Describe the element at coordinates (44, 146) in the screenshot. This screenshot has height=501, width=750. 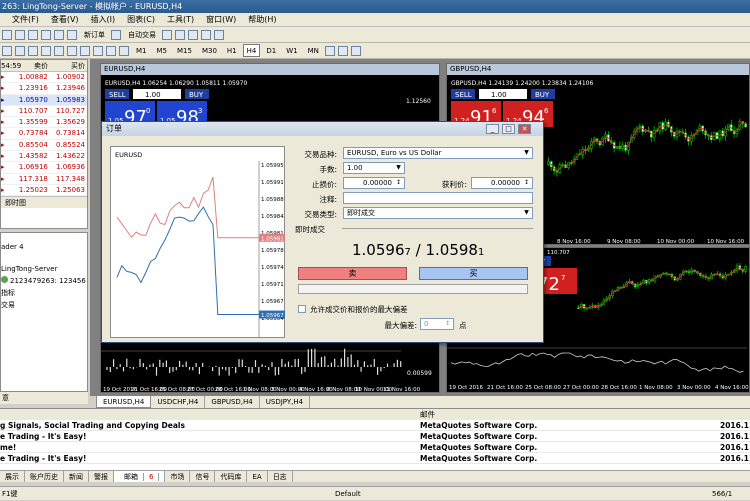
I see `market-watch-row: ▸ 0.85504 0.85524` at that location.